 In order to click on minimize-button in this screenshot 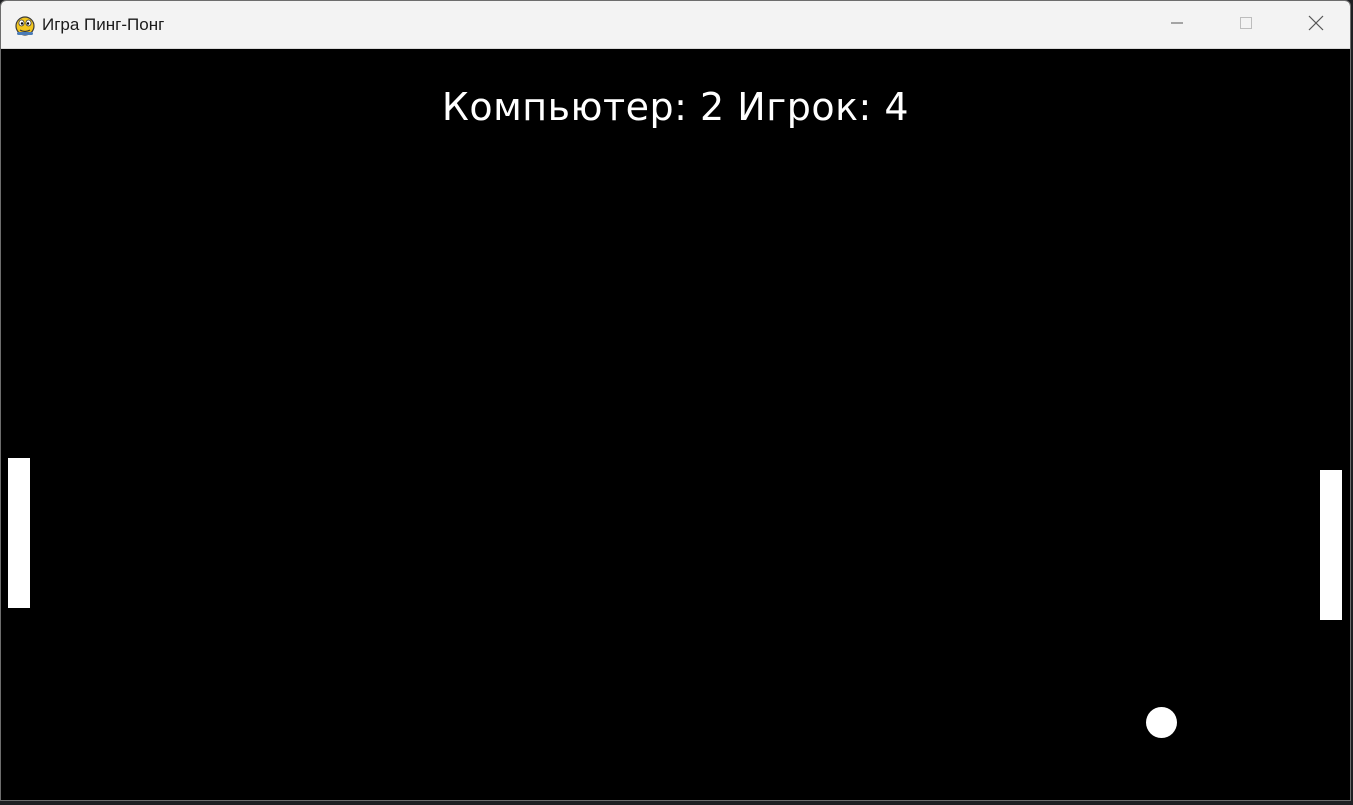, I will do `click(1177, 25)`.